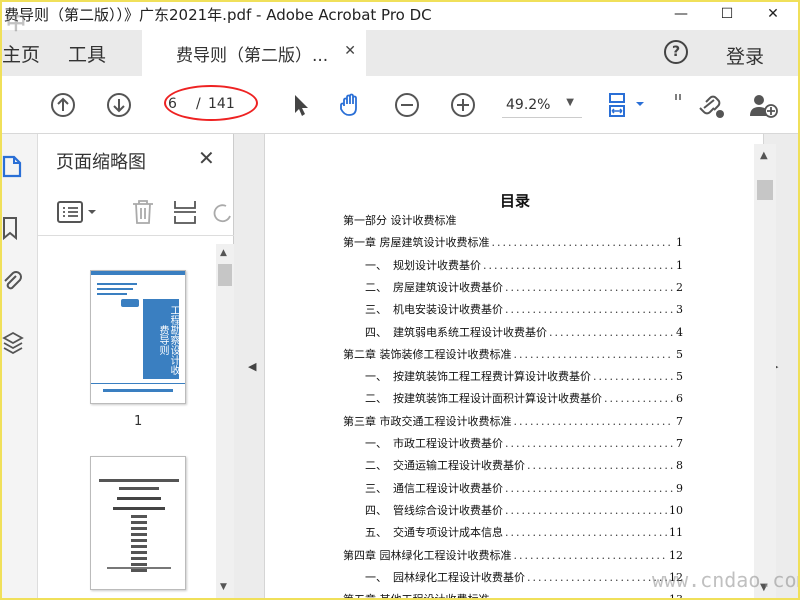 Image resolution: width=800 pixels, height=600 pixels. What do you see at coordinates (492, 376) in the screenshot?
I see `toc-entry-text: 按建筑装饰工程工程费计算设计收费基价` at bounding box center [492, 376].